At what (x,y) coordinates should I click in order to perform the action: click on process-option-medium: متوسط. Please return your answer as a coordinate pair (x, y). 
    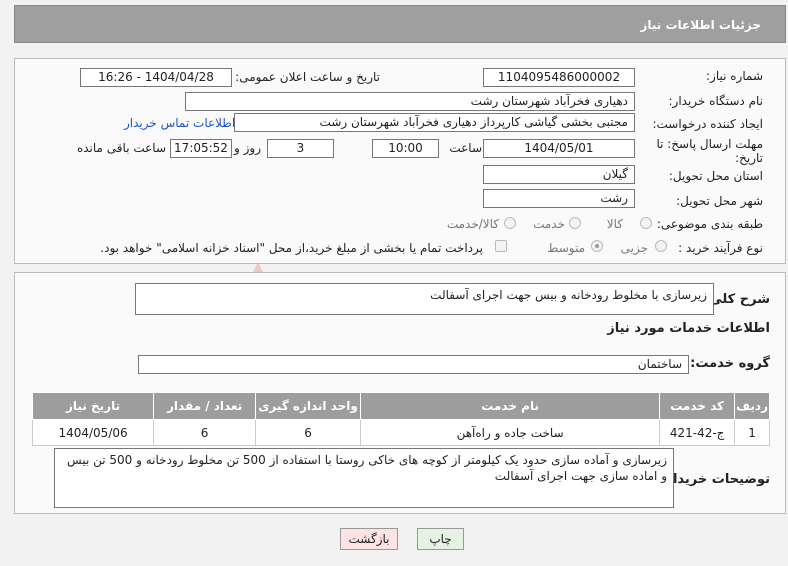
    Looking at the image, I should click on (566, 248).